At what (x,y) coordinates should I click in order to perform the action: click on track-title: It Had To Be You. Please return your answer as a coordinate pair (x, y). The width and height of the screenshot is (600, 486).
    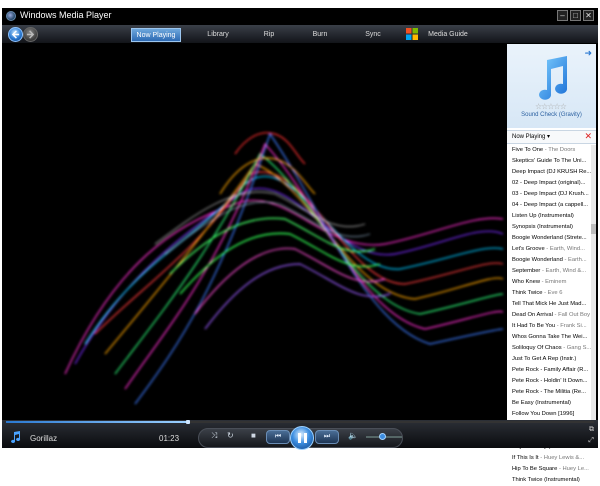
    Looking at the image, I should click on (534, 326).